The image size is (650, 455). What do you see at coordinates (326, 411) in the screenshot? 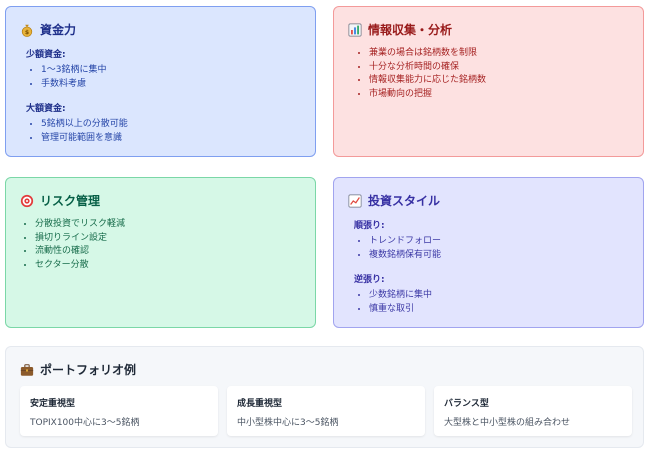
I see `portfolio-item-growth: 成長重視型 中小型株中心に3〜5銘柄` at bounding box center [326, 411].